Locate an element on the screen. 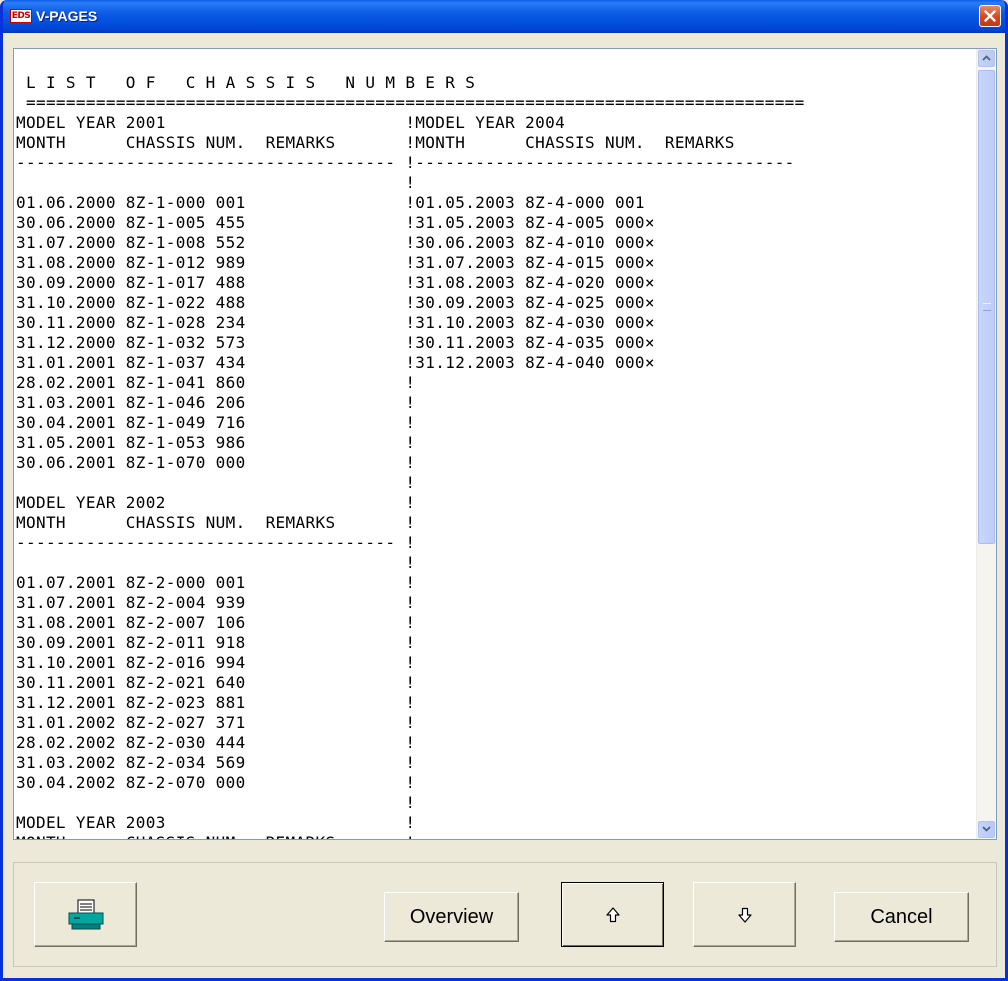 The image size is (1008, 981). report-line: 28.02.2002 8Z-2-030 444 ! is located at coordinates (216, 742).